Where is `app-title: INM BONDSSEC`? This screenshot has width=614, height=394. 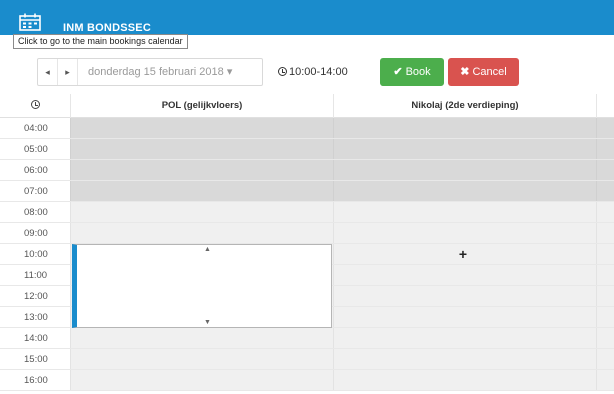
app-title: INM BONDSSEC is located at coordinates (107, 28).